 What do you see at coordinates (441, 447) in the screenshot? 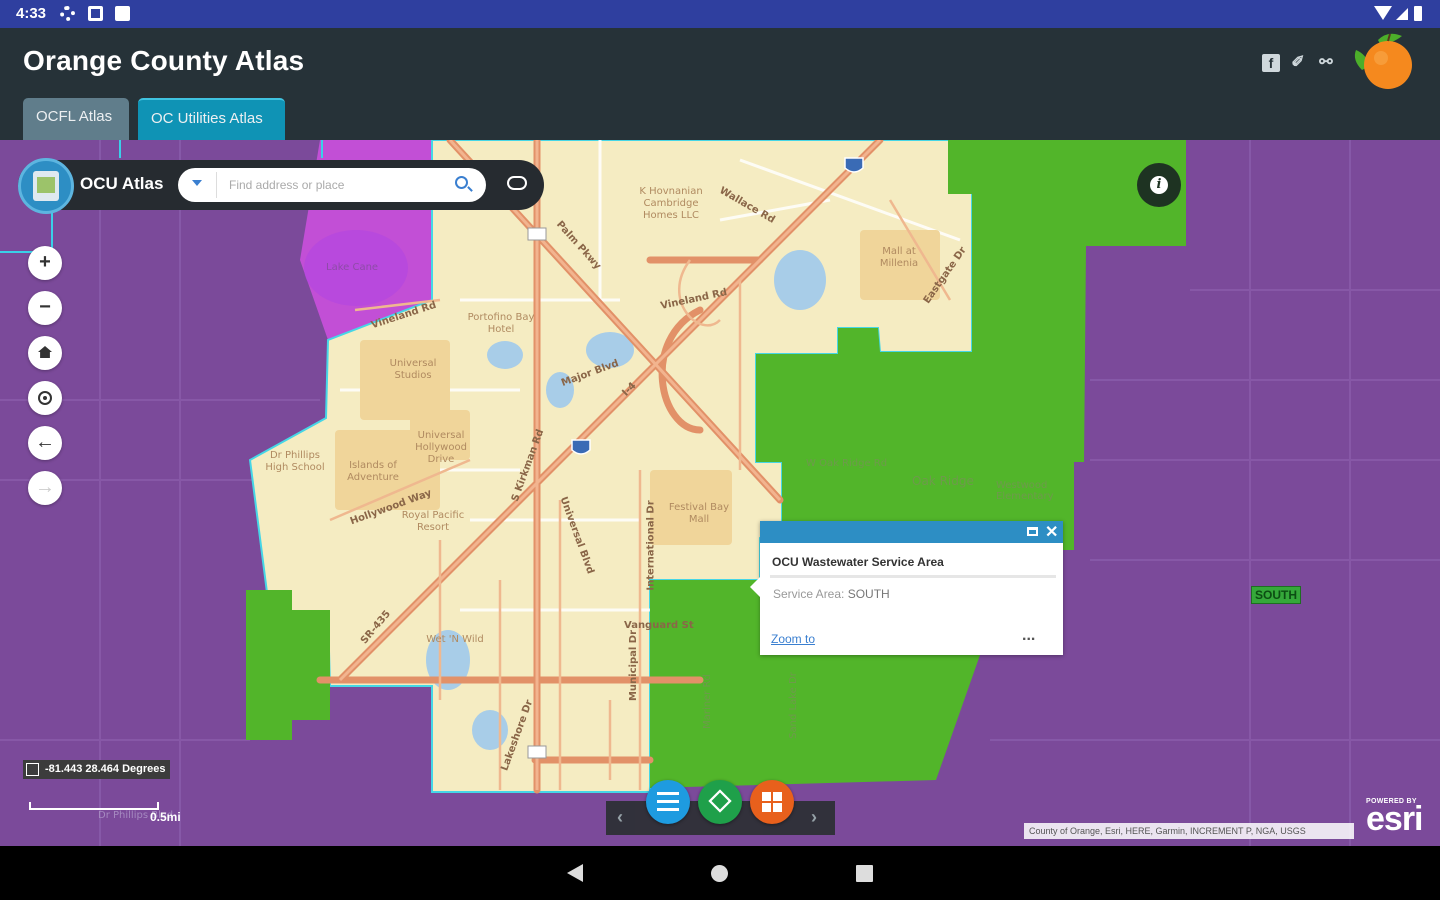
I see `map-label: Universal Hollywood Drive` at bounding box center [441, 447].